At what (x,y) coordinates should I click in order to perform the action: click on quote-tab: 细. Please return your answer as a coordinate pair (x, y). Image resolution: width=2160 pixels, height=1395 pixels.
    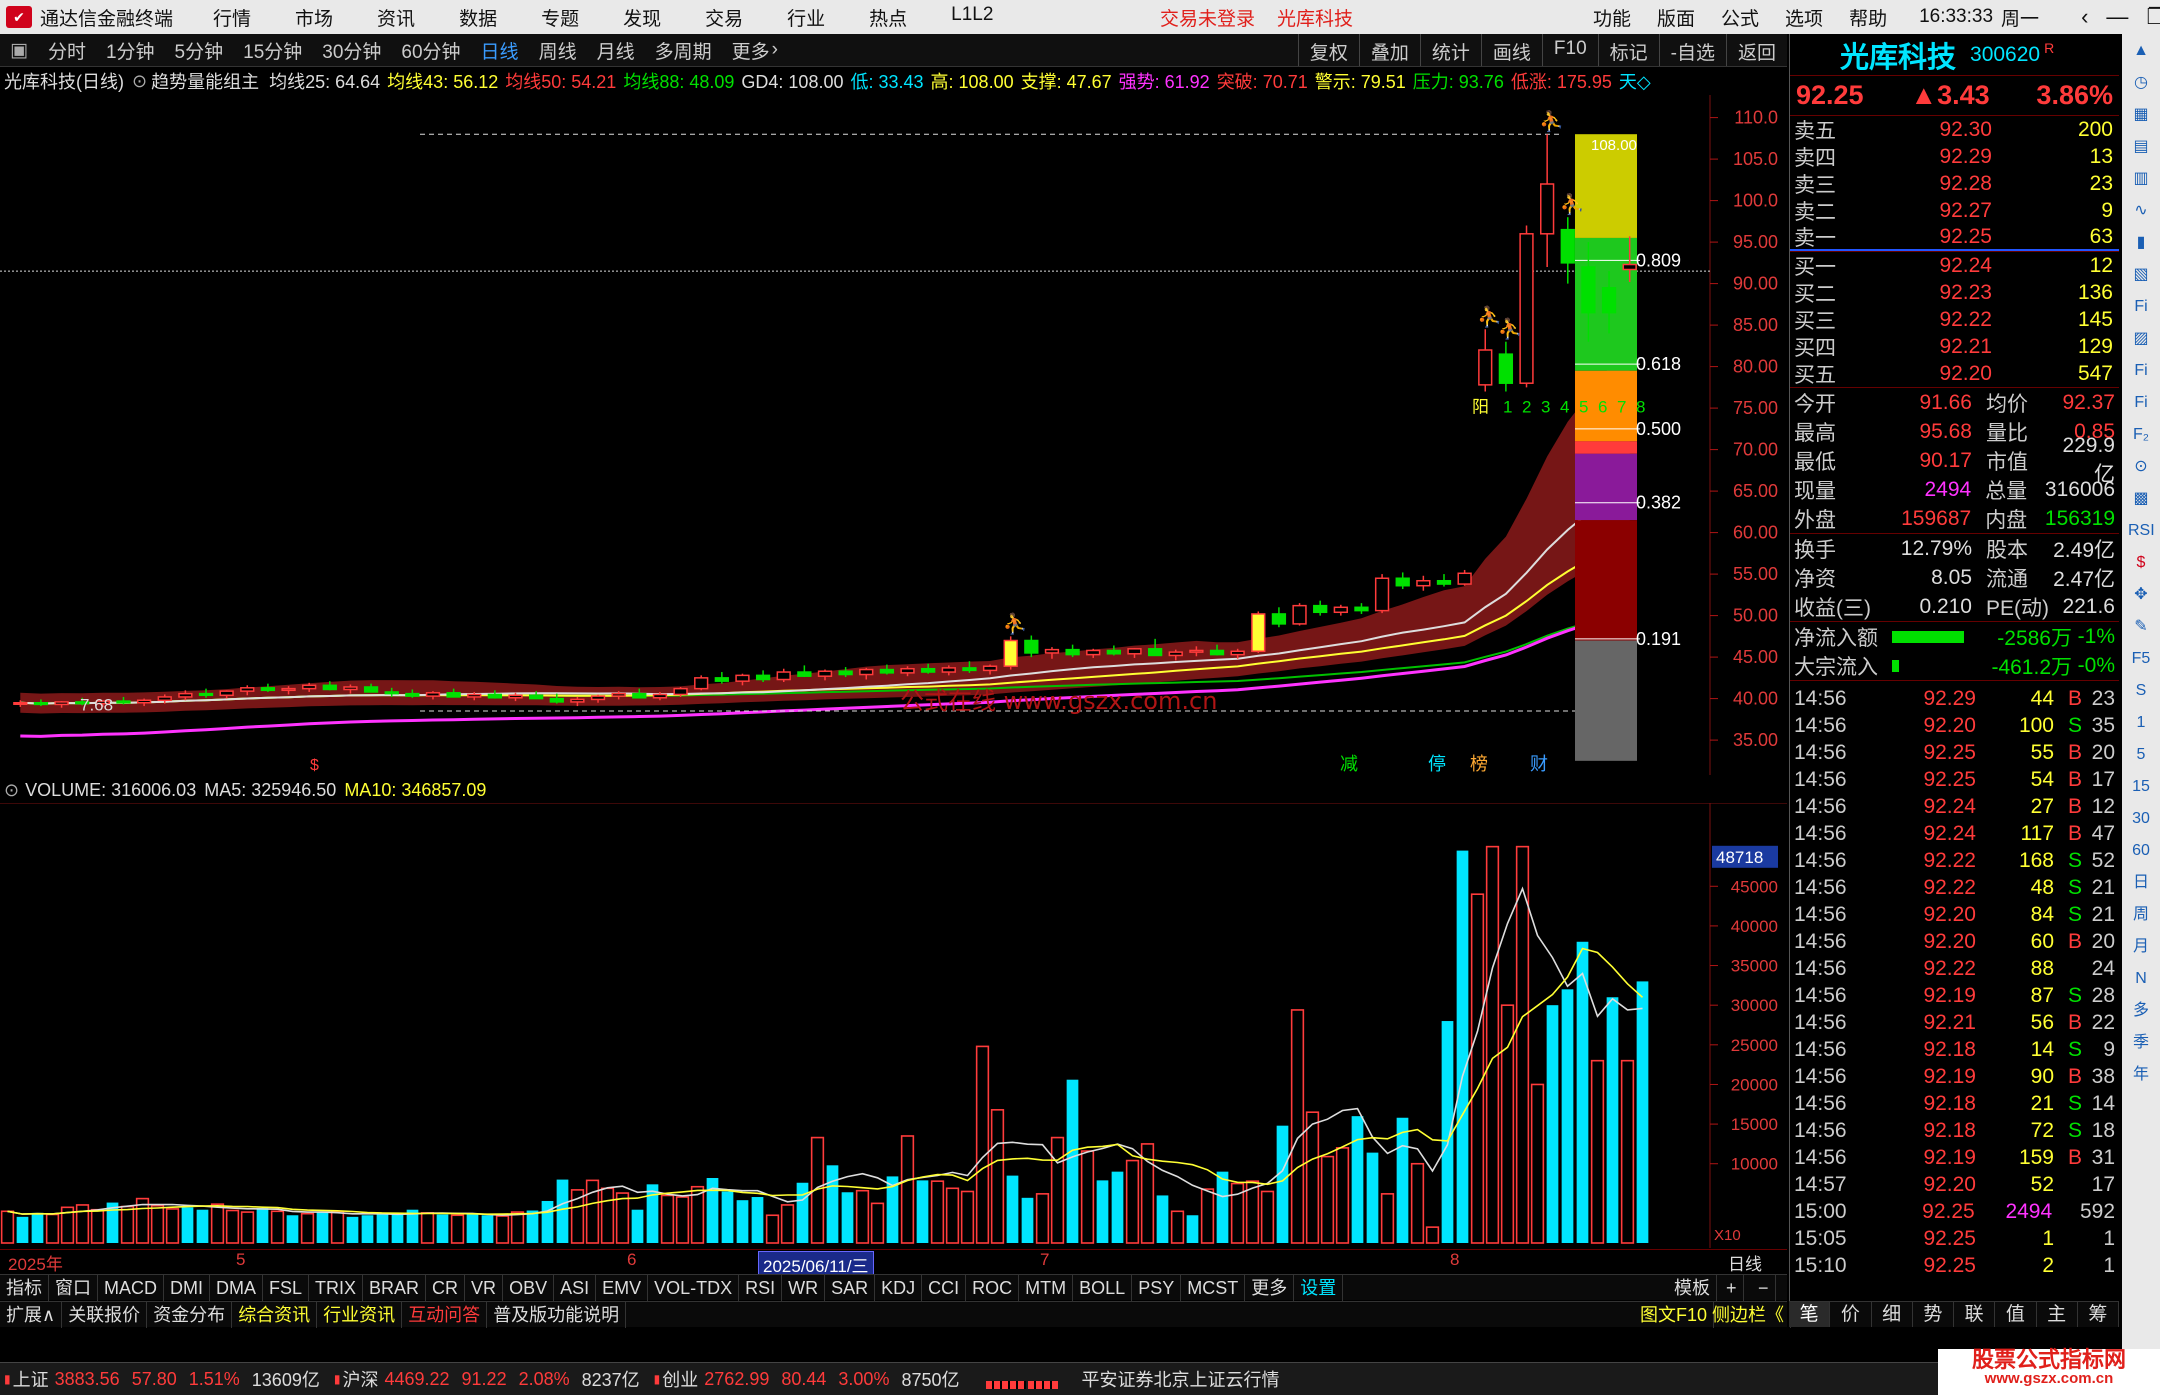
    Looking at the image, I should click on (1892, 1314).